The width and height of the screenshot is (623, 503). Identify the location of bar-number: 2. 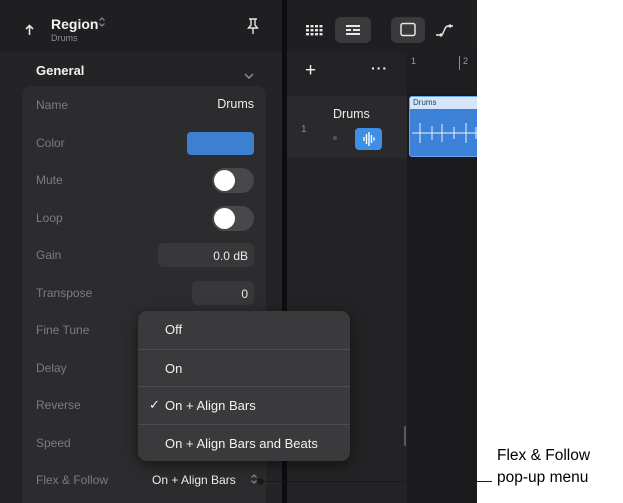
(466, 61).